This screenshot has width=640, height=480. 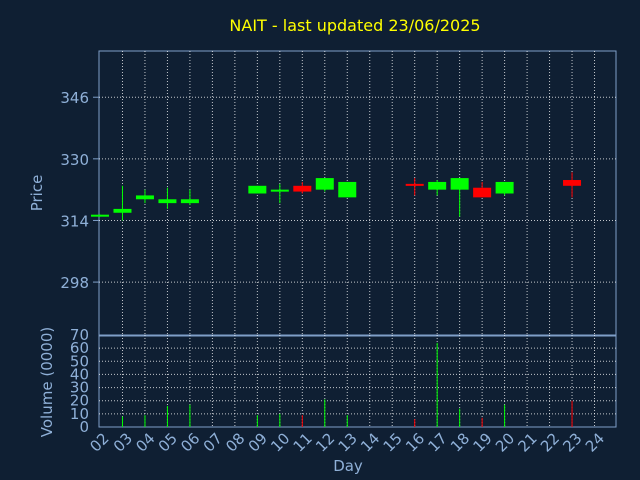 What do you see at coordinates (347, 384) in the screenshot?
I see `volume-bars` at bounding box center [347, 384].